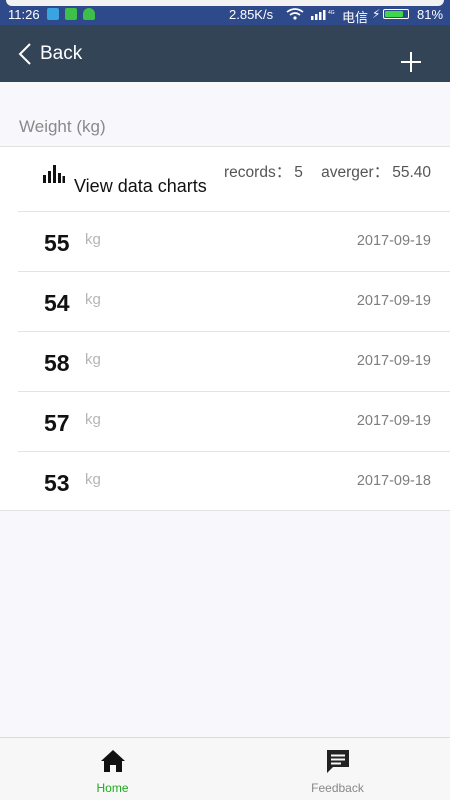  Describe the element at coordinates (430, 14) in the screenshot. I see `battery-percent: 81%` at that location.